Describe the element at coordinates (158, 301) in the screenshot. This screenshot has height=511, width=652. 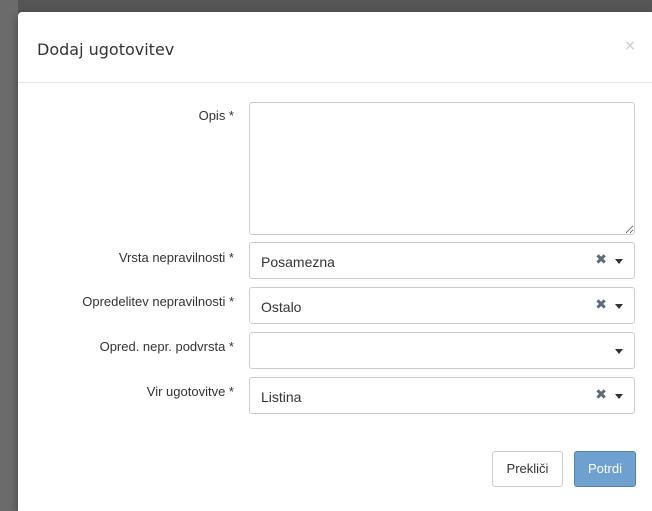
I see `irregularity-determination-label: Opredelitev nepravilnosti *` at that location.